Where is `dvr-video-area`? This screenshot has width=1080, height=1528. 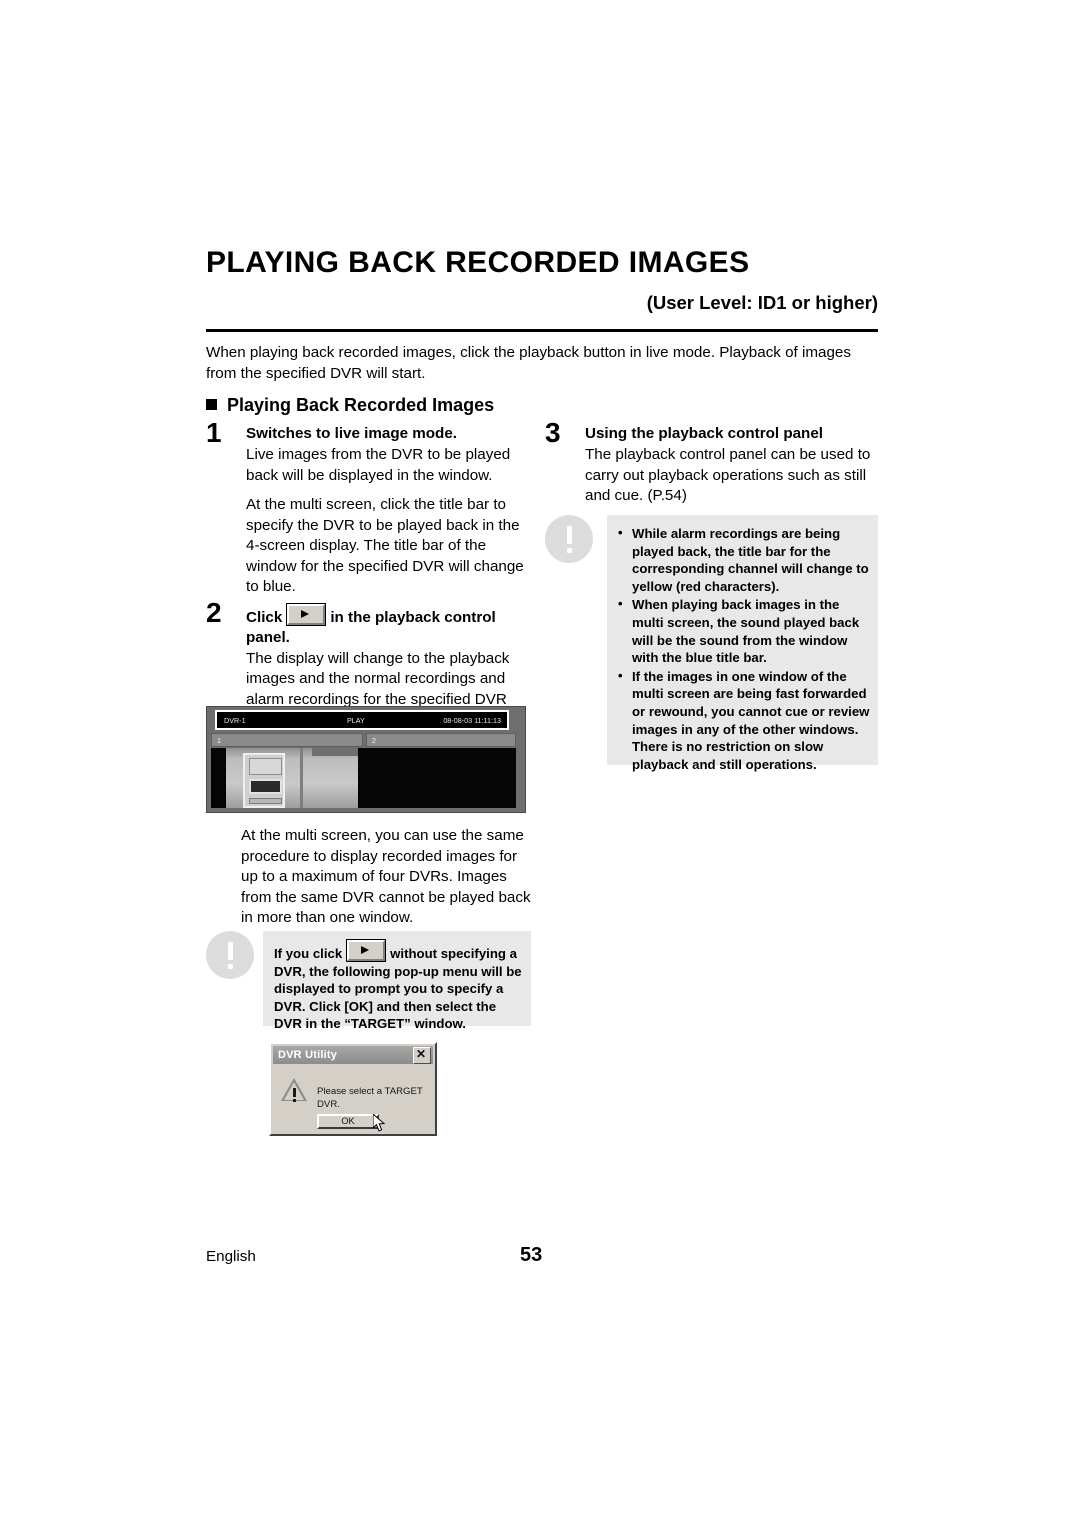 dvr-video-area is located at coordinates (363, 778).